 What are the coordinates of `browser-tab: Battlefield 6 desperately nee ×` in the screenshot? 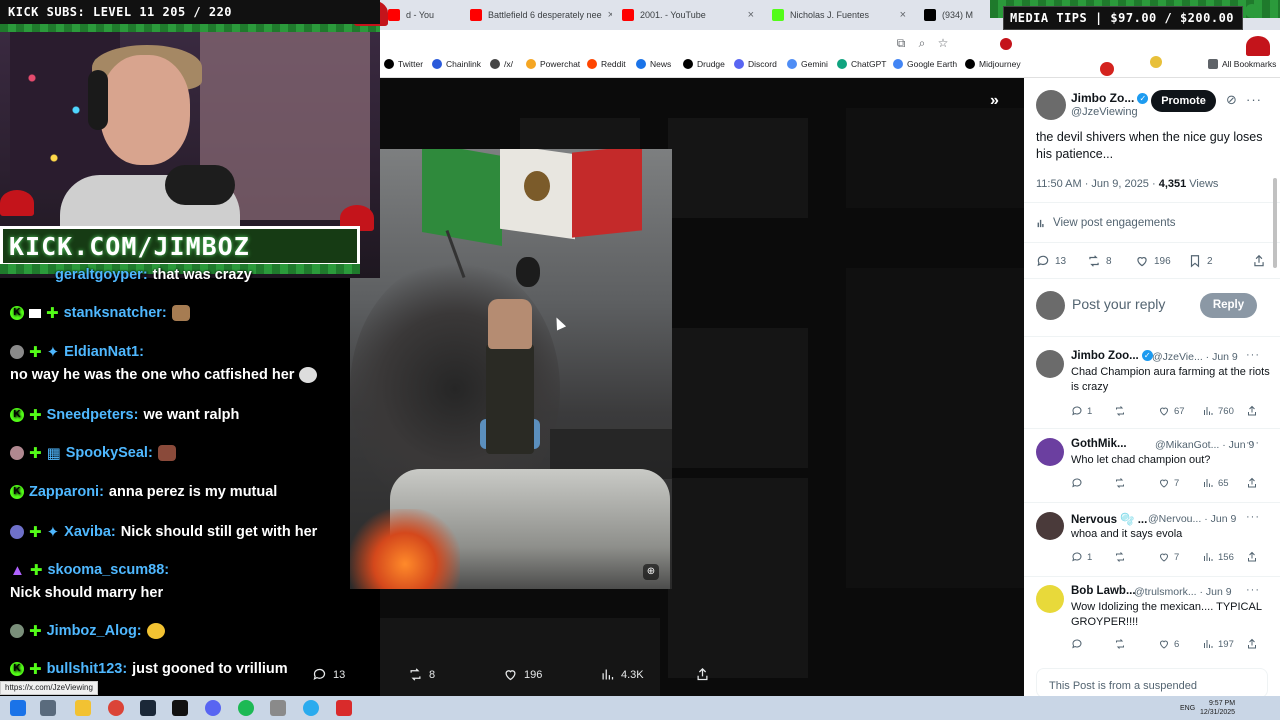 It's located at (537, 15).